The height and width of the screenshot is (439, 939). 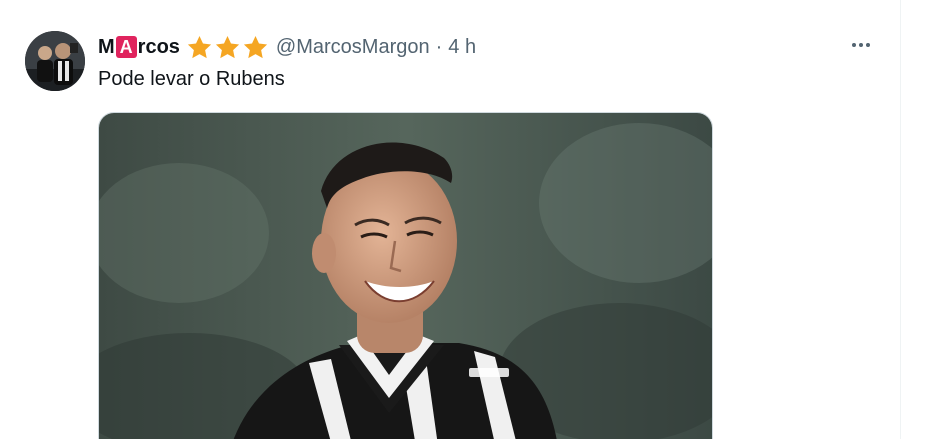 I want to click on avatar-image, so click(x=55, y=61).